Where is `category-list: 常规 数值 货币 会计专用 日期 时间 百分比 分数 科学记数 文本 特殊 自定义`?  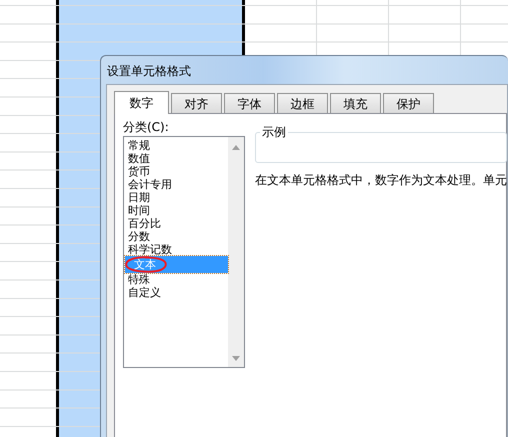
category-list: 常规 数值 货币 会计专用 日期 时间 百分比 分数 科学记数 文本 特殊 自定义 is located at coordinates (184, 252).